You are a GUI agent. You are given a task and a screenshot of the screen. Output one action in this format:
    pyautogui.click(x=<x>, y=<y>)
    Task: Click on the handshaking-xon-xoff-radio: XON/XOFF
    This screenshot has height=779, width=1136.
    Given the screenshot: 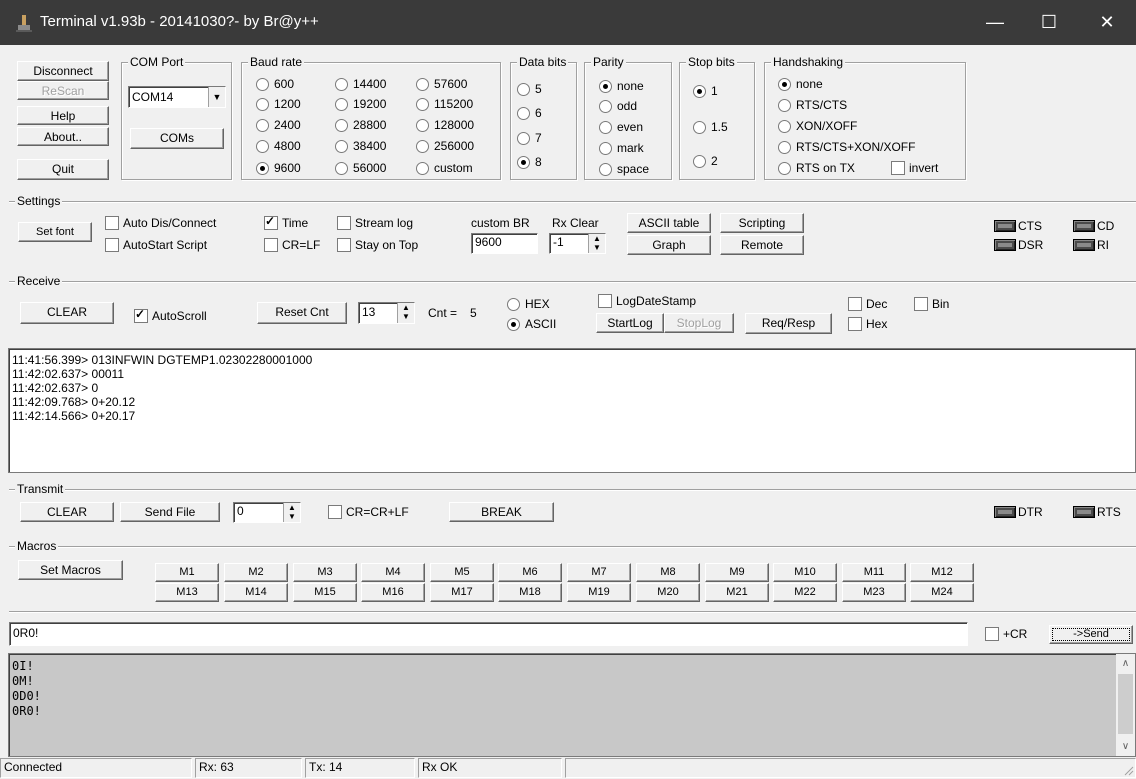 What is the action you would take?
    pyautogui.click(x=817, y=126)
    